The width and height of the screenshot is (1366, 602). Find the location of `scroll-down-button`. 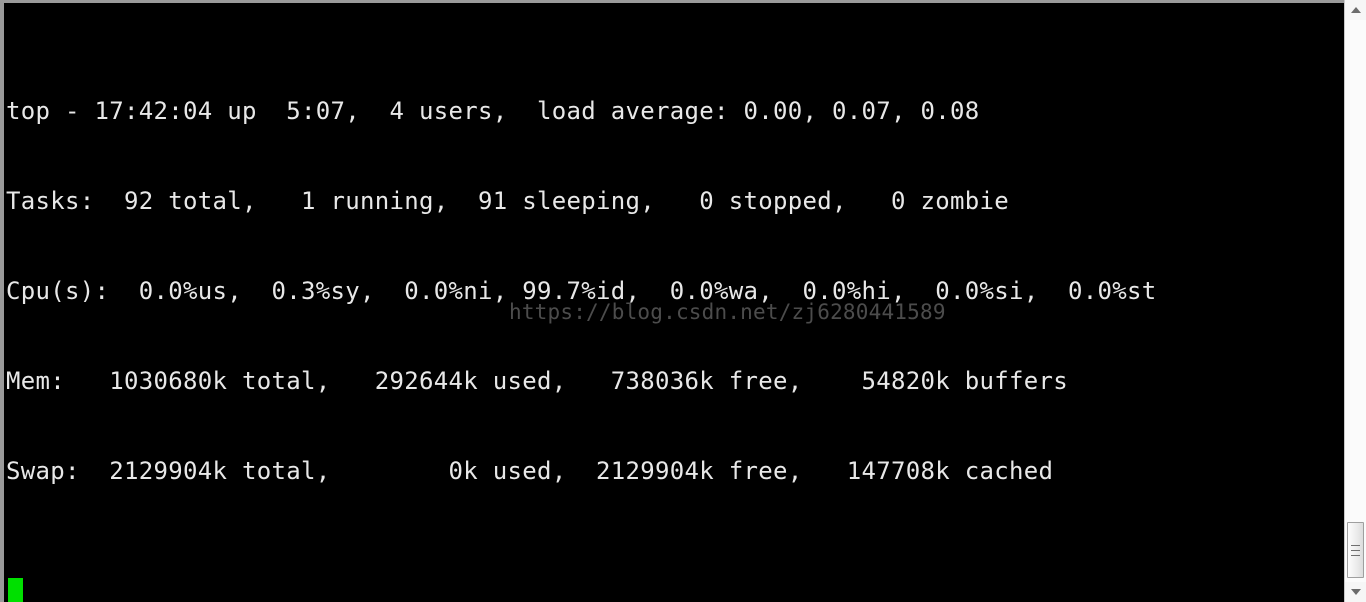

scroll-down-button is located at coordinates (1355, 592).